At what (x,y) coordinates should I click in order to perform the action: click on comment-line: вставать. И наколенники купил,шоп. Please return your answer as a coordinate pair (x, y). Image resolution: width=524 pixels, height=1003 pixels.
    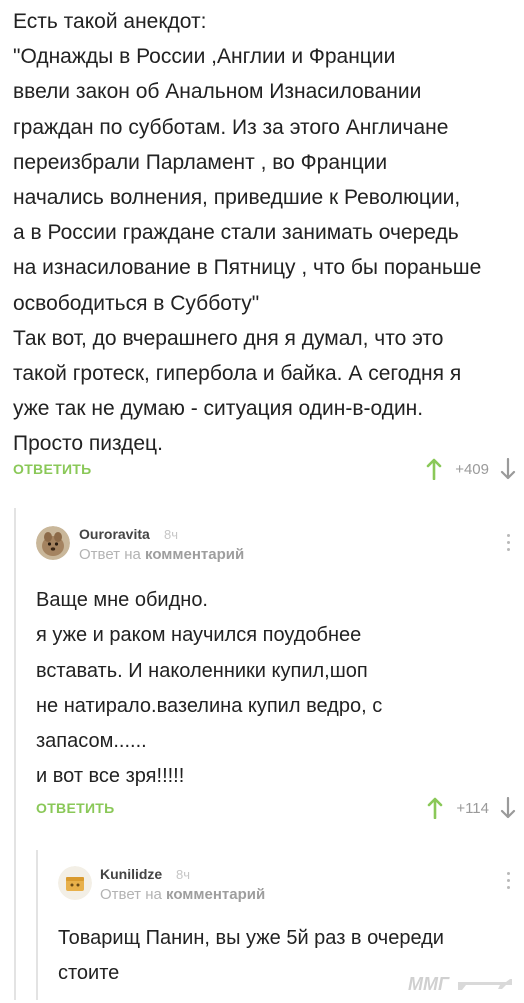
    Looking at the image, I should click on (202, 670).